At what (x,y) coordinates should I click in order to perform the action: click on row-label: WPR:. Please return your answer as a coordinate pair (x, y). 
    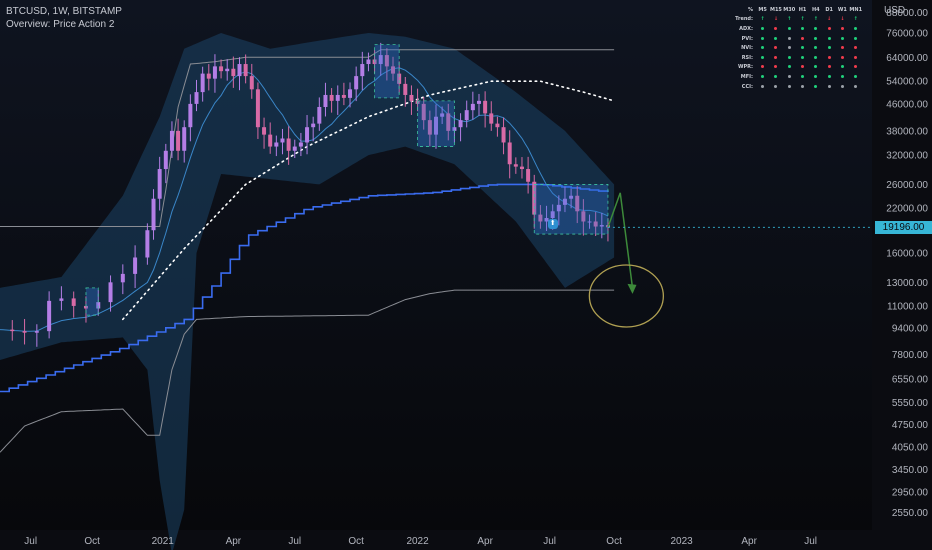
    Looking at the image, I should click on (745, 67).